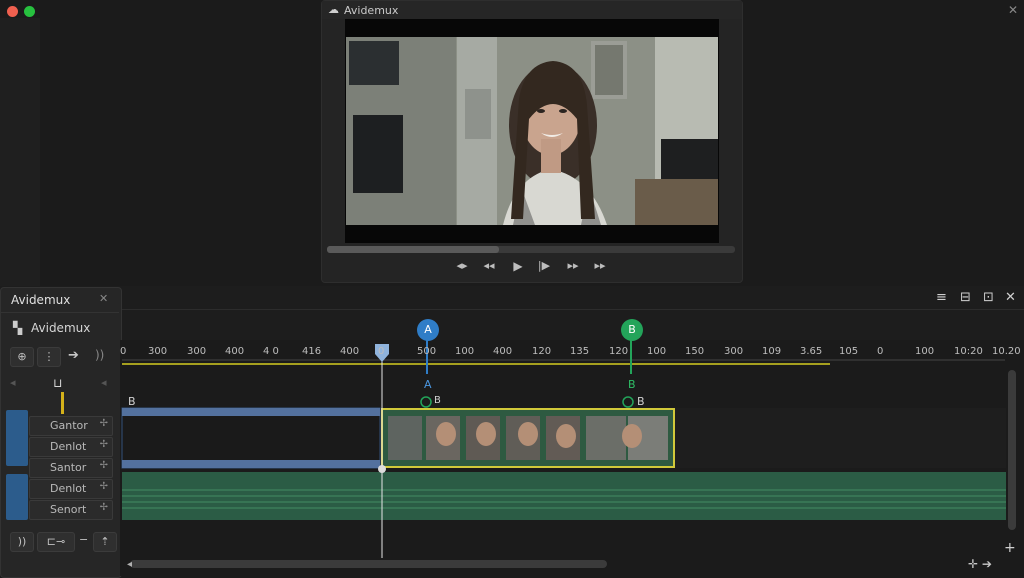 This screenshot has width=1024, height=578. What do you see at coordinates (531, 249) in the screenshot?
I see `preview-scrubber` at bounding box center [531, 249].